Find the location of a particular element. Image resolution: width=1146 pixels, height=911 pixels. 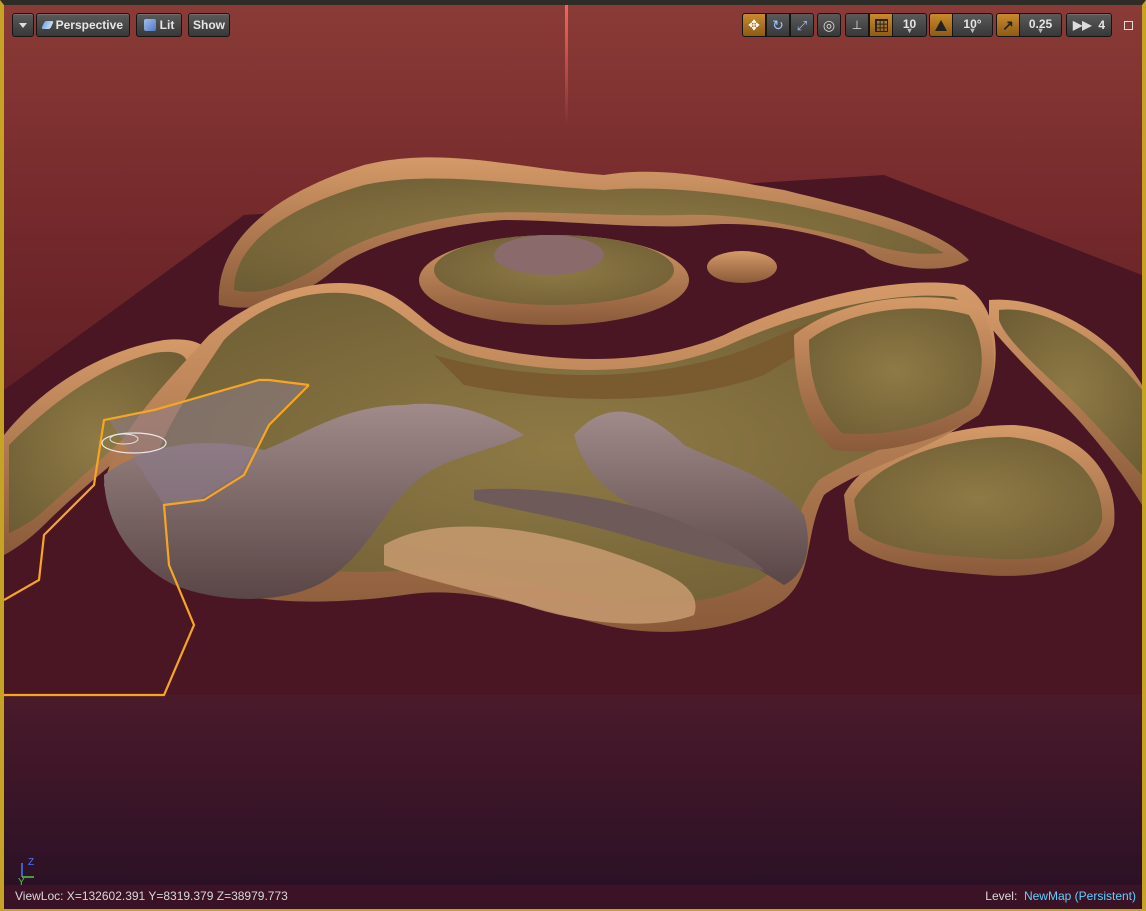

level-indicator: Level: NewMap (Persistent) is located at coordinates (1060, 896).